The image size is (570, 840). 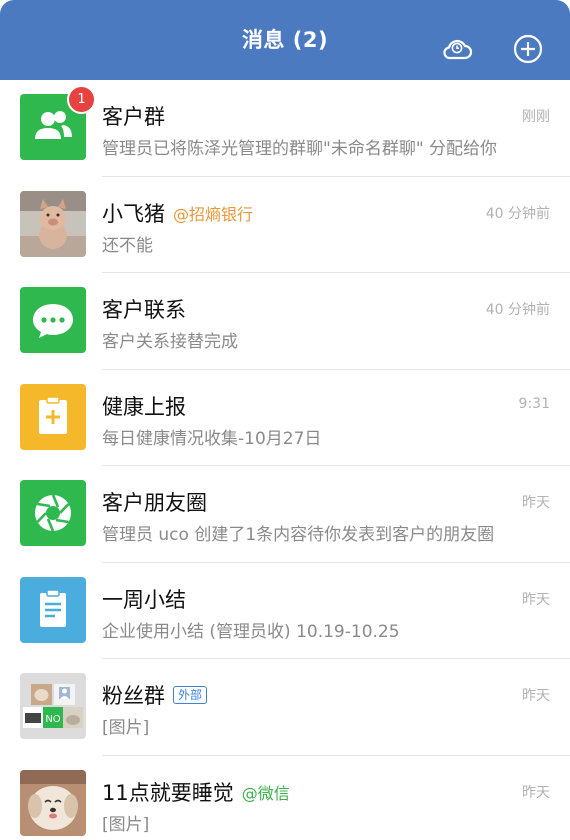 I want to click on name-line: 粉丝群 外部, so click(x=155, y=695).